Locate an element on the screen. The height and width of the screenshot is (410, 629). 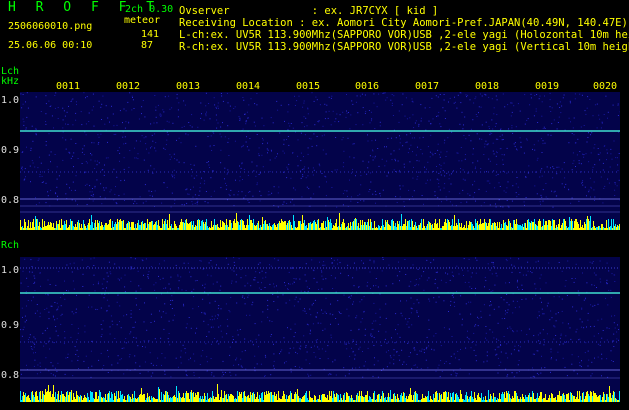
rch-tick-1.0: 1.0 is located at coordinates (10, 270).